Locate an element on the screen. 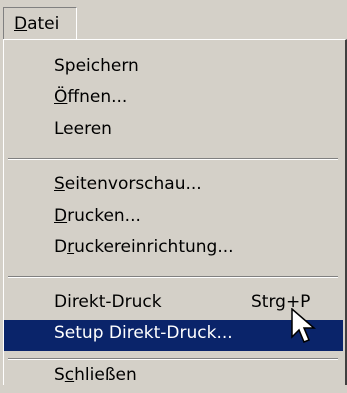 The image size is (347, 393). item-mnemonic: D is located at coordinates (61, 216).